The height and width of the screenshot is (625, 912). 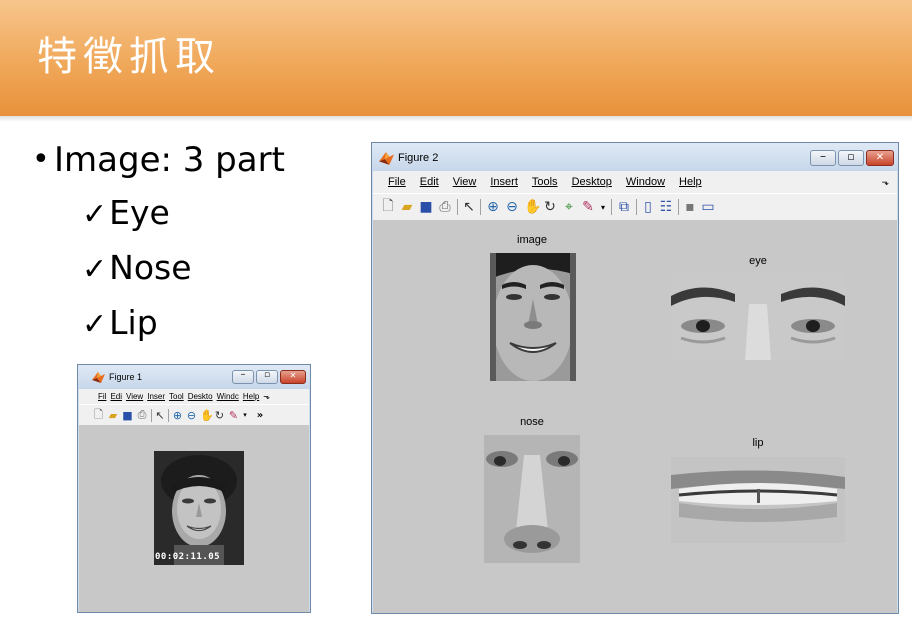 I want to click on figure1-minimize-button: –, so click(x=243, y=376).